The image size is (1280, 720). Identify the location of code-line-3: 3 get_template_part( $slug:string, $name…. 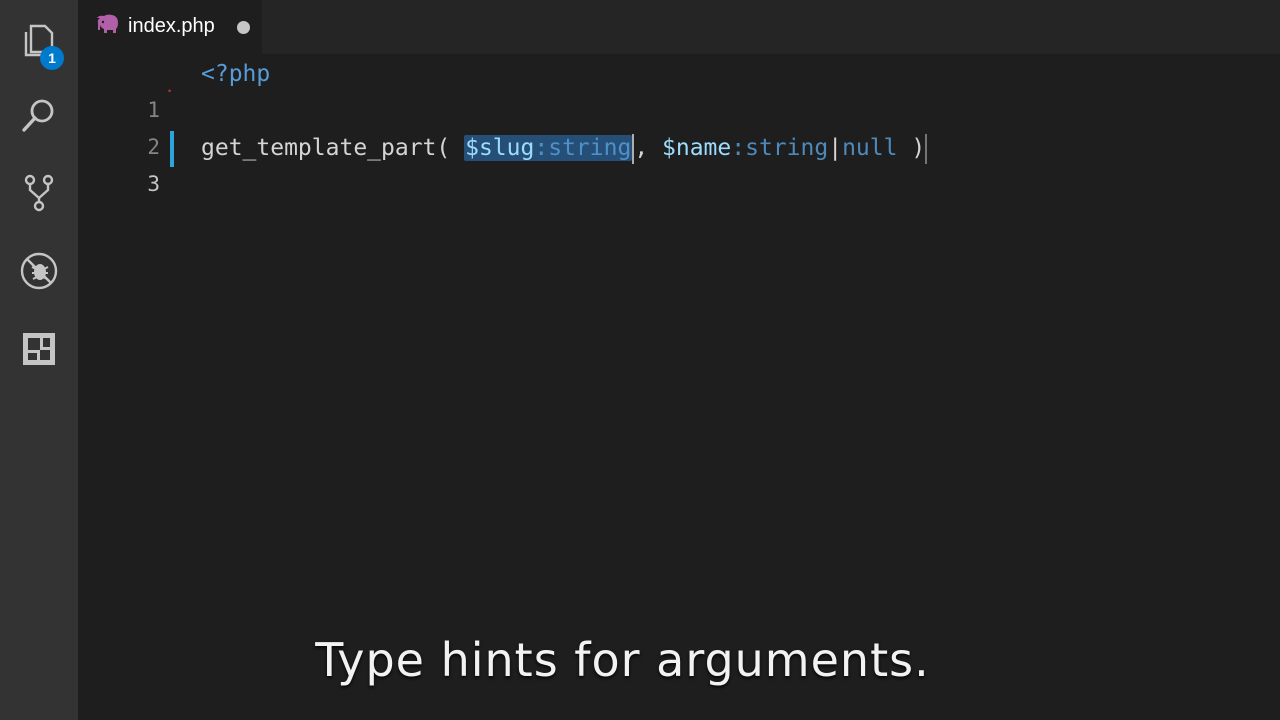
(679, 163).